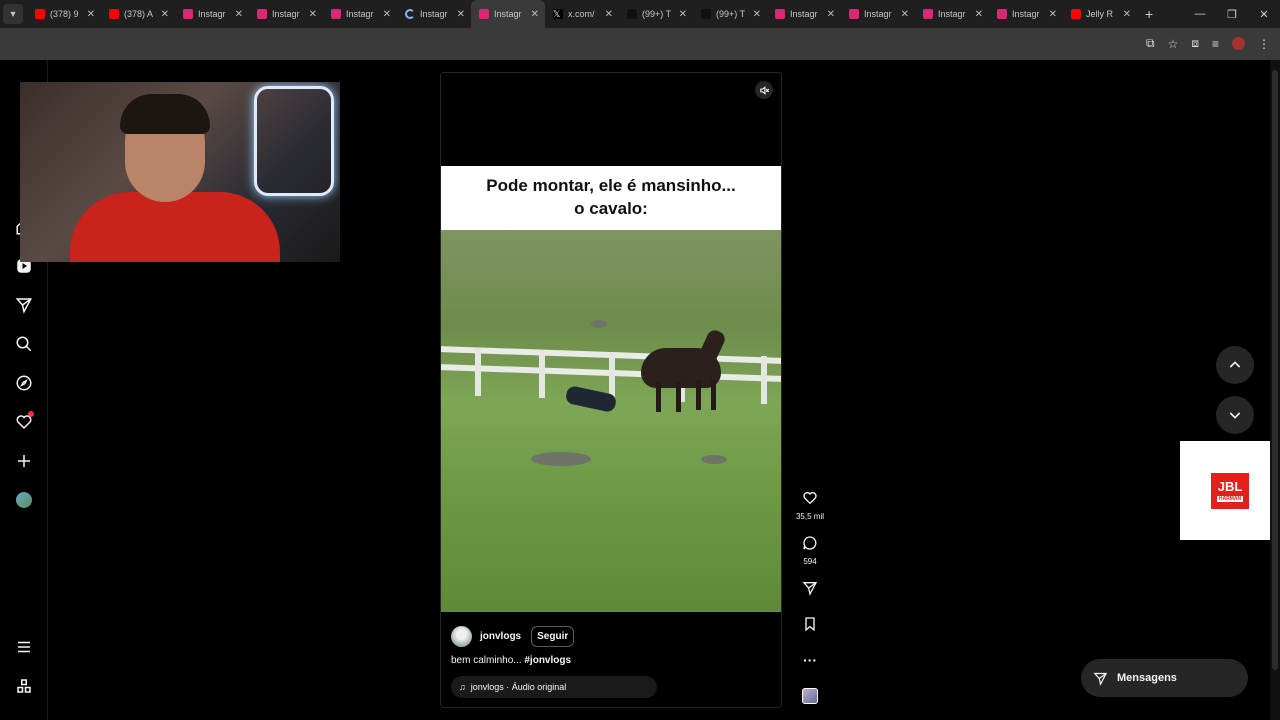 The height and width of the screenshot is (720, 1280). Describe the element at coordinates (500, 636) in the screenshot. I see `author-name: jonvlogs` at that location.